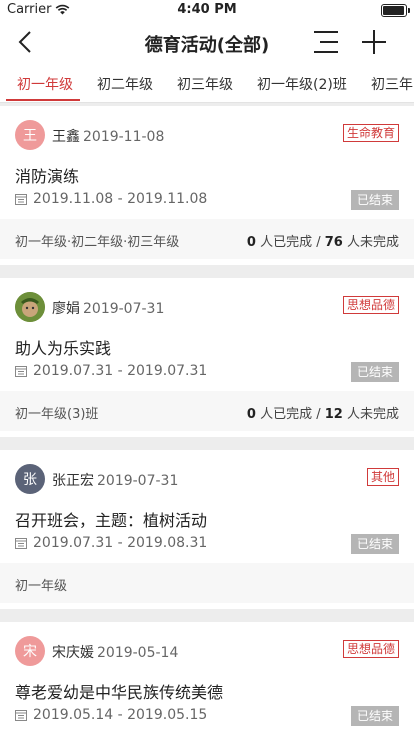  I want to click on status-bar: Carrier 4:40 PM, so click(207, 10).